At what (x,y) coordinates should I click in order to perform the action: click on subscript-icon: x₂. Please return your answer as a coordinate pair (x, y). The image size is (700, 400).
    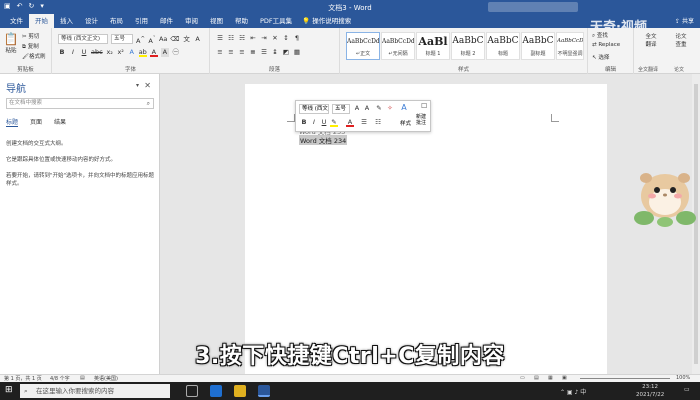
    Looking at the image, I should click on (110, 52).